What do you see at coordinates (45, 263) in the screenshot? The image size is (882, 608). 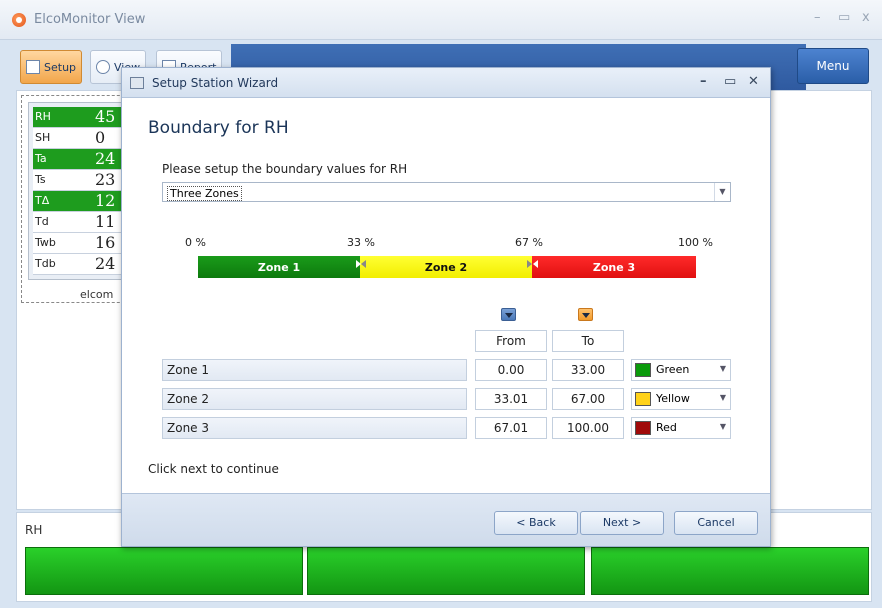 I see `reading-name: Tdb` at bounding box center [45, 263].